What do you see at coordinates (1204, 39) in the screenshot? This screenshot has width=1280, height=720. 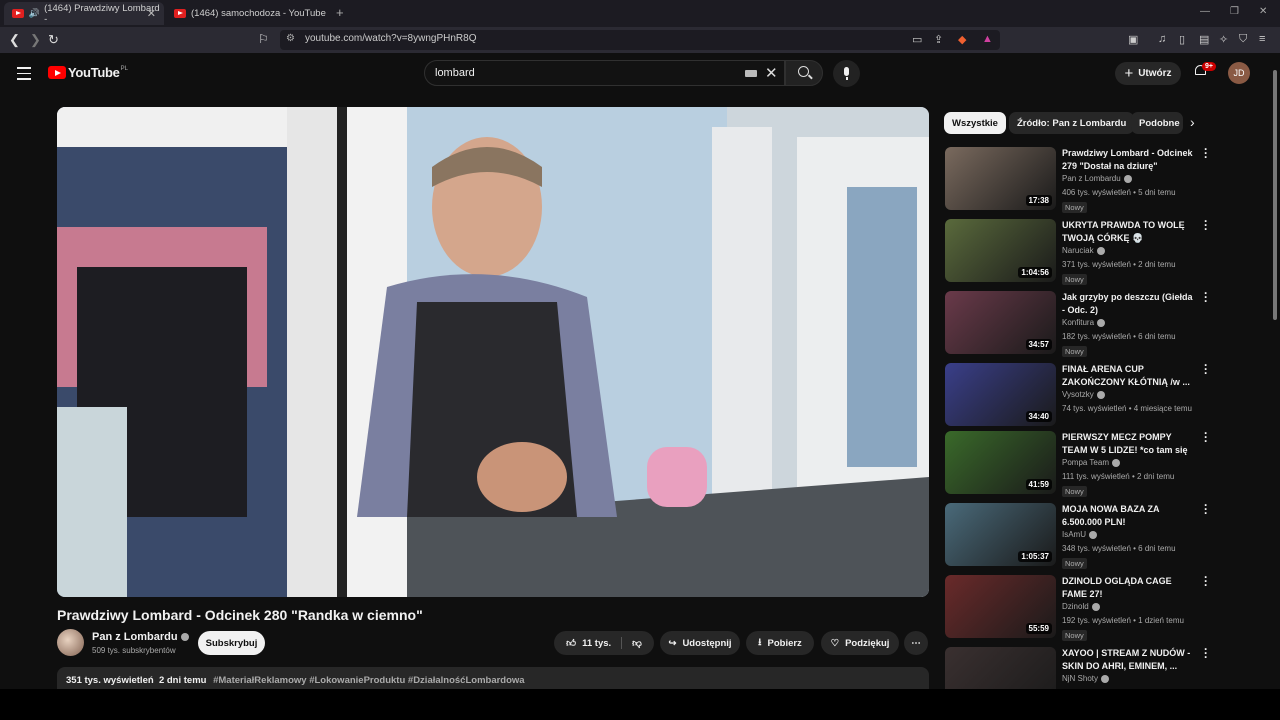 I see `wallet-icon: ▤` at bounding box center [1204, 39].